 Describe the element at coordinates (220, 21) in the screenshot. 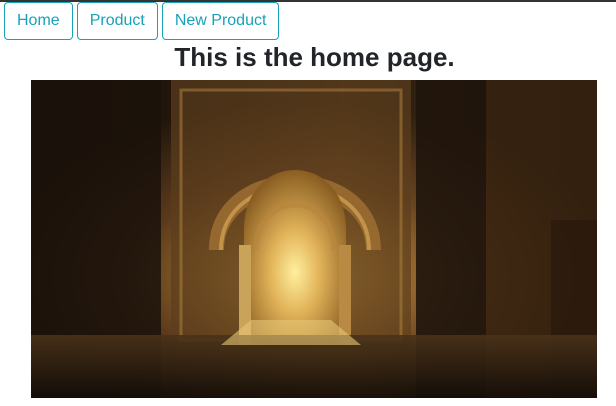

I see `nav-new-product-button: New Product` at that location.